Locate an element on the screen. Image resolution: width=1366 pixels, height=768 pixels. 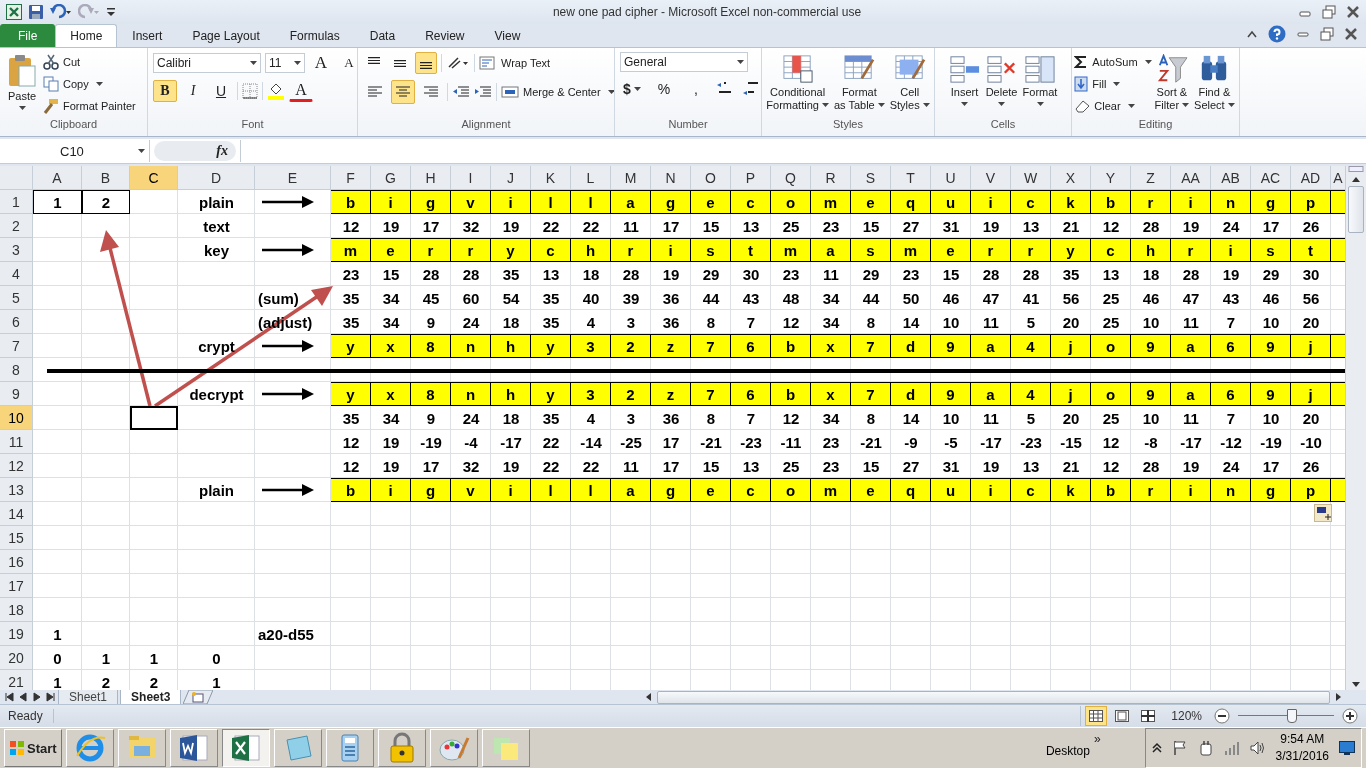
column-header: M is located at coordinates (631, 178).